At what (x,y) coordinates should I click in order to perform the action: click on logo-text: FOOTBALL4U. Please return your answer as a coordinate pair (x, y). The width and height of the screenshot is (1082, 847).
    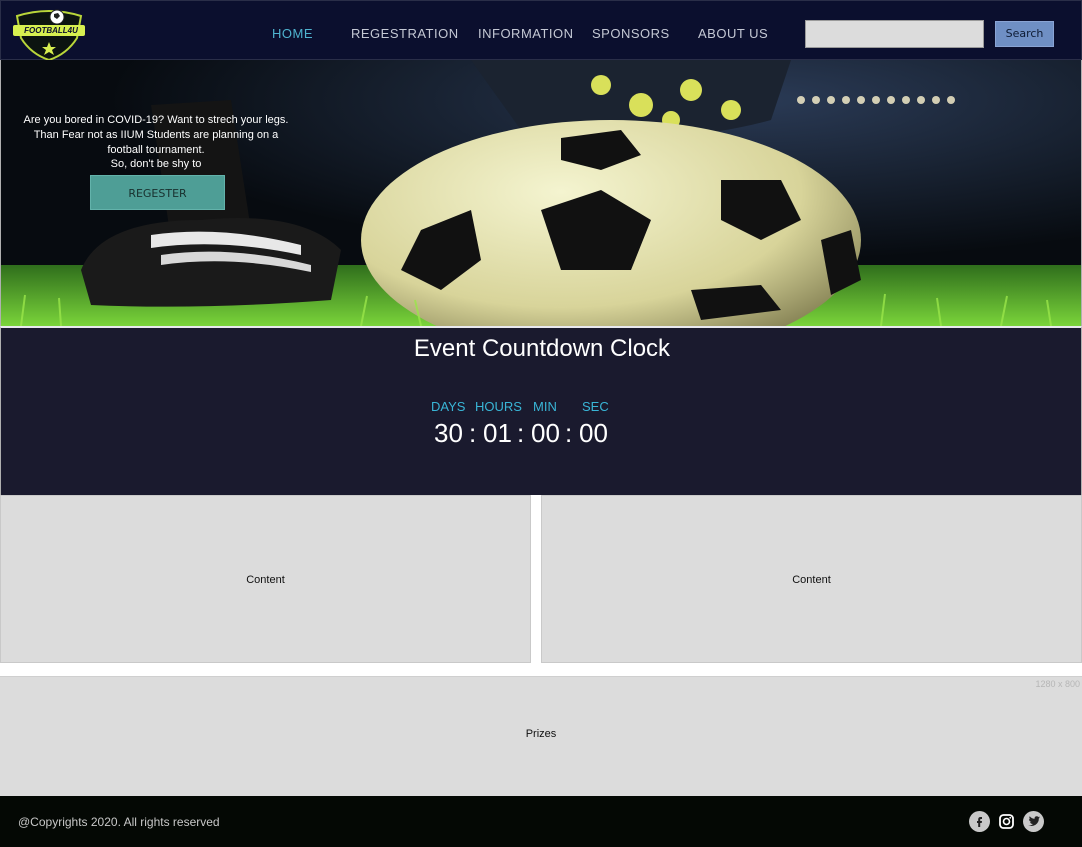
    Looking at the image, I should click on (51, 30).